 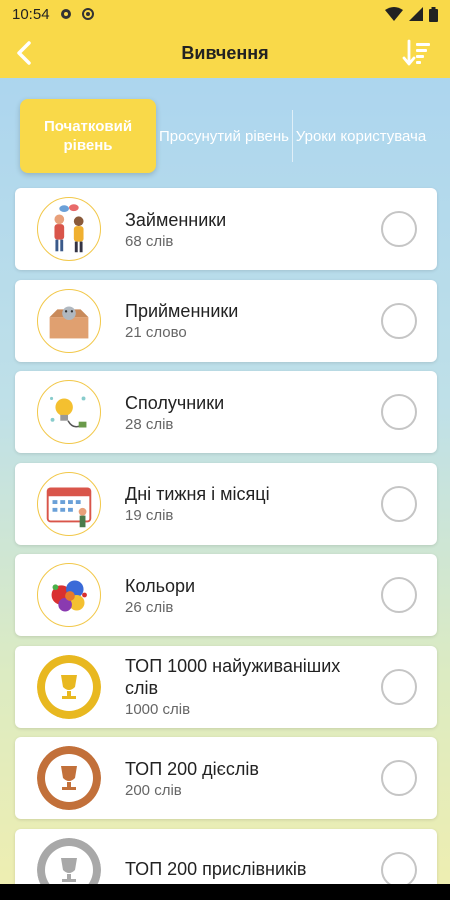 I want to click on lesson-name: Дні тижня і місяці, so click(x=197, y=494).